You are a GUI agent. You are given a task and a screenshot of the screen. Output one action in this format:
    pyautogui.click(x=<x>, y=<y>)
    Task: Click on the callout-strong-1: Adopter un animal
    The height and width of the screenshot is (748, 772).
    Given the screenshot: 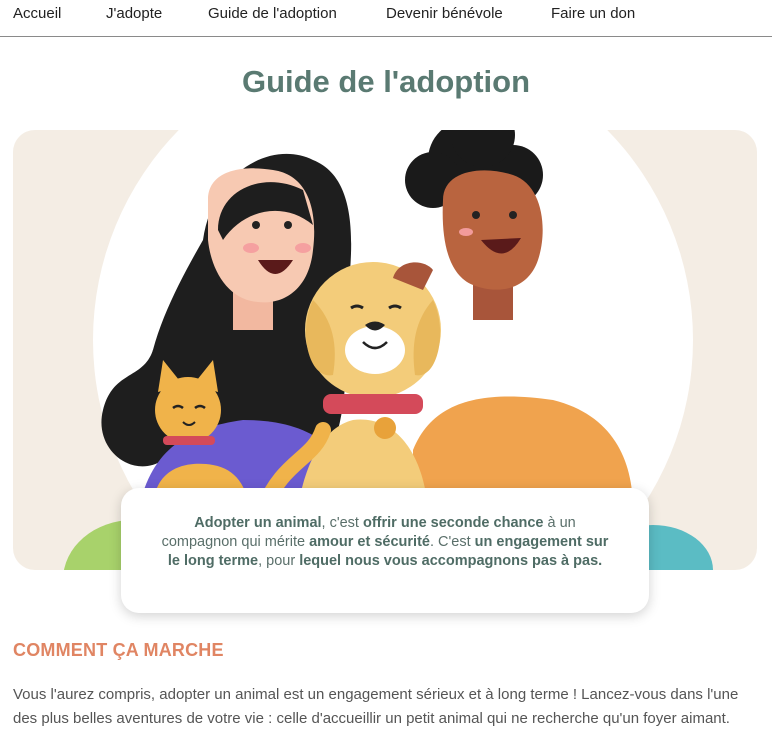 What is the action you would take?
    pyautogui.click(x=258, y=523)
    